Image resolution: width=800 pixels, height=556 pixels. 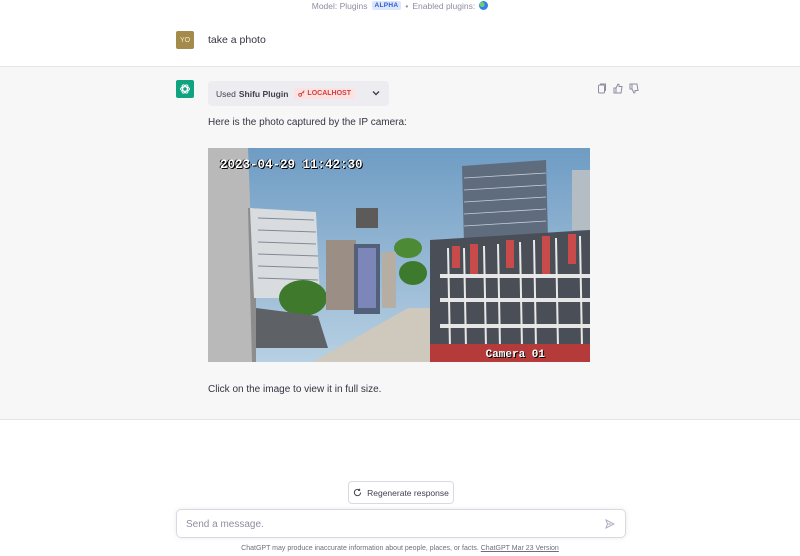 I want to click on camera-timestamp: 2023-04-29 11:42:30, so click(x=291, y=165).